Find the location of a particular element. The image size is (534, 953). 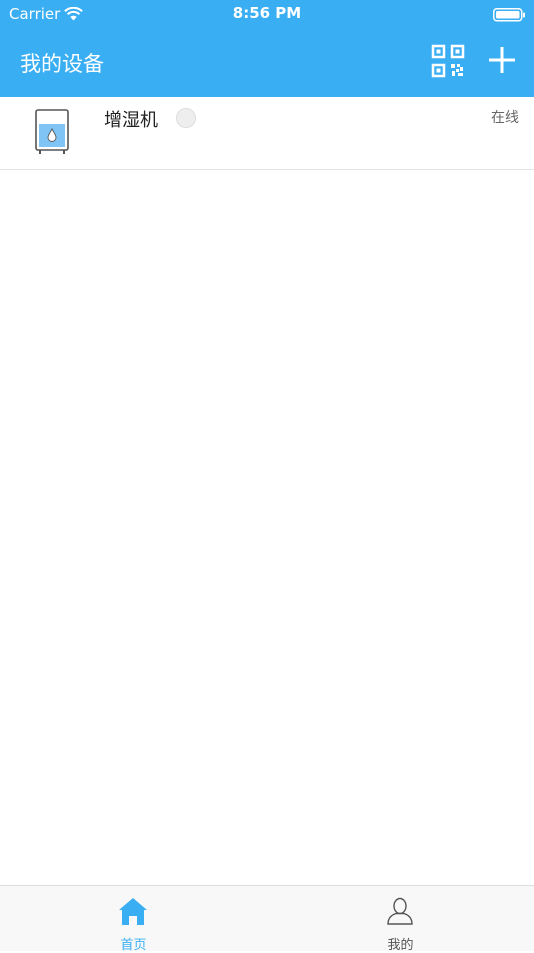

home-icon is located at coordinates (133, 913).